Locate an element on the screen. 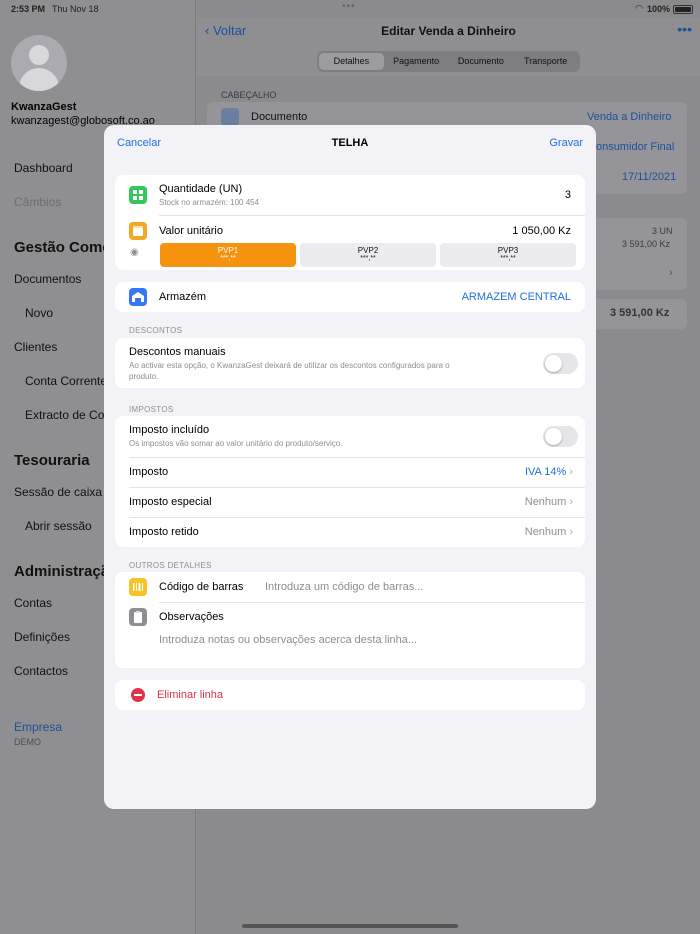 Image resolution: width=700 pixels, height=934 pixels. valor-unitario-value: 1 050,00 Kz is located at coordinates (541, 231).